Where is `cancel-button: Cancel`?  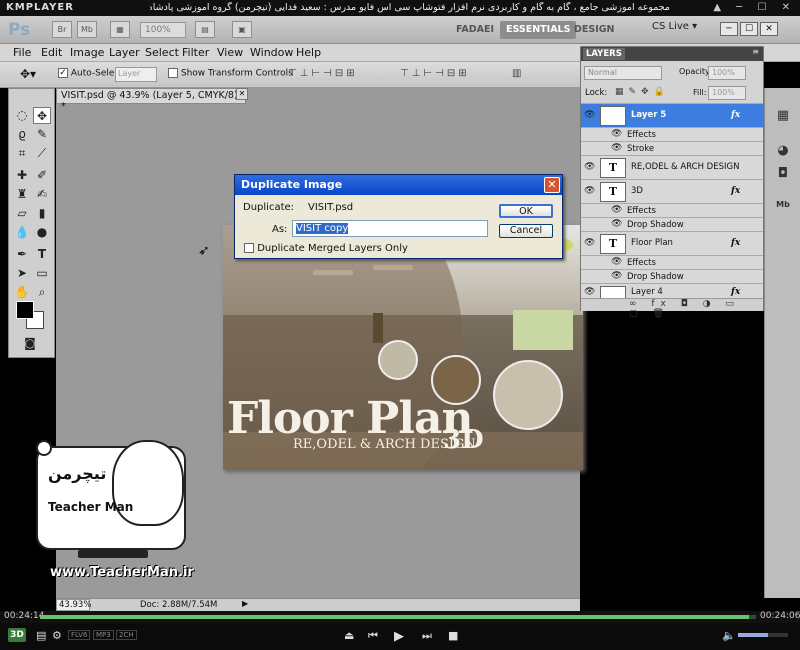 cancel-button: Cancel is located at coordinates (526, 231).